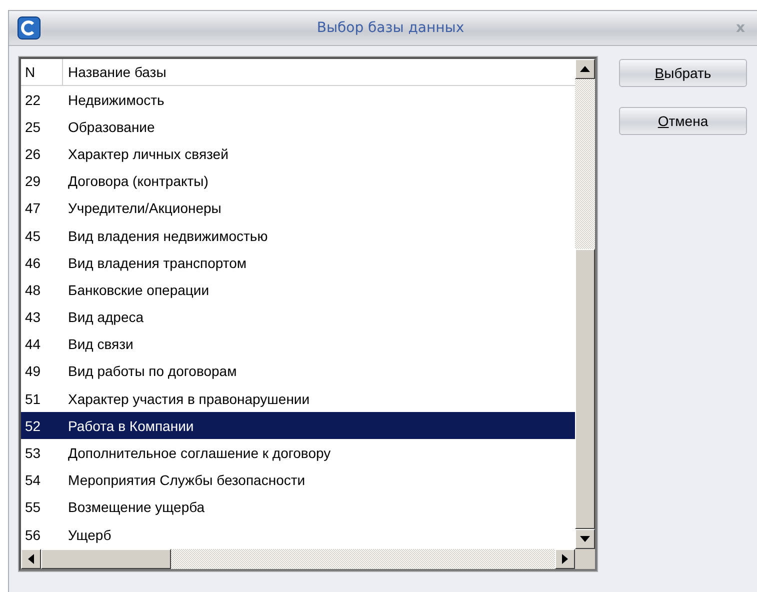 The height and width of the screenshot is (592, 757). What do you see at coordinates (199, 453) in the screenshot?
I see `database-name: Дополнительное соглашение к договору` at bounding box center [199, 453].